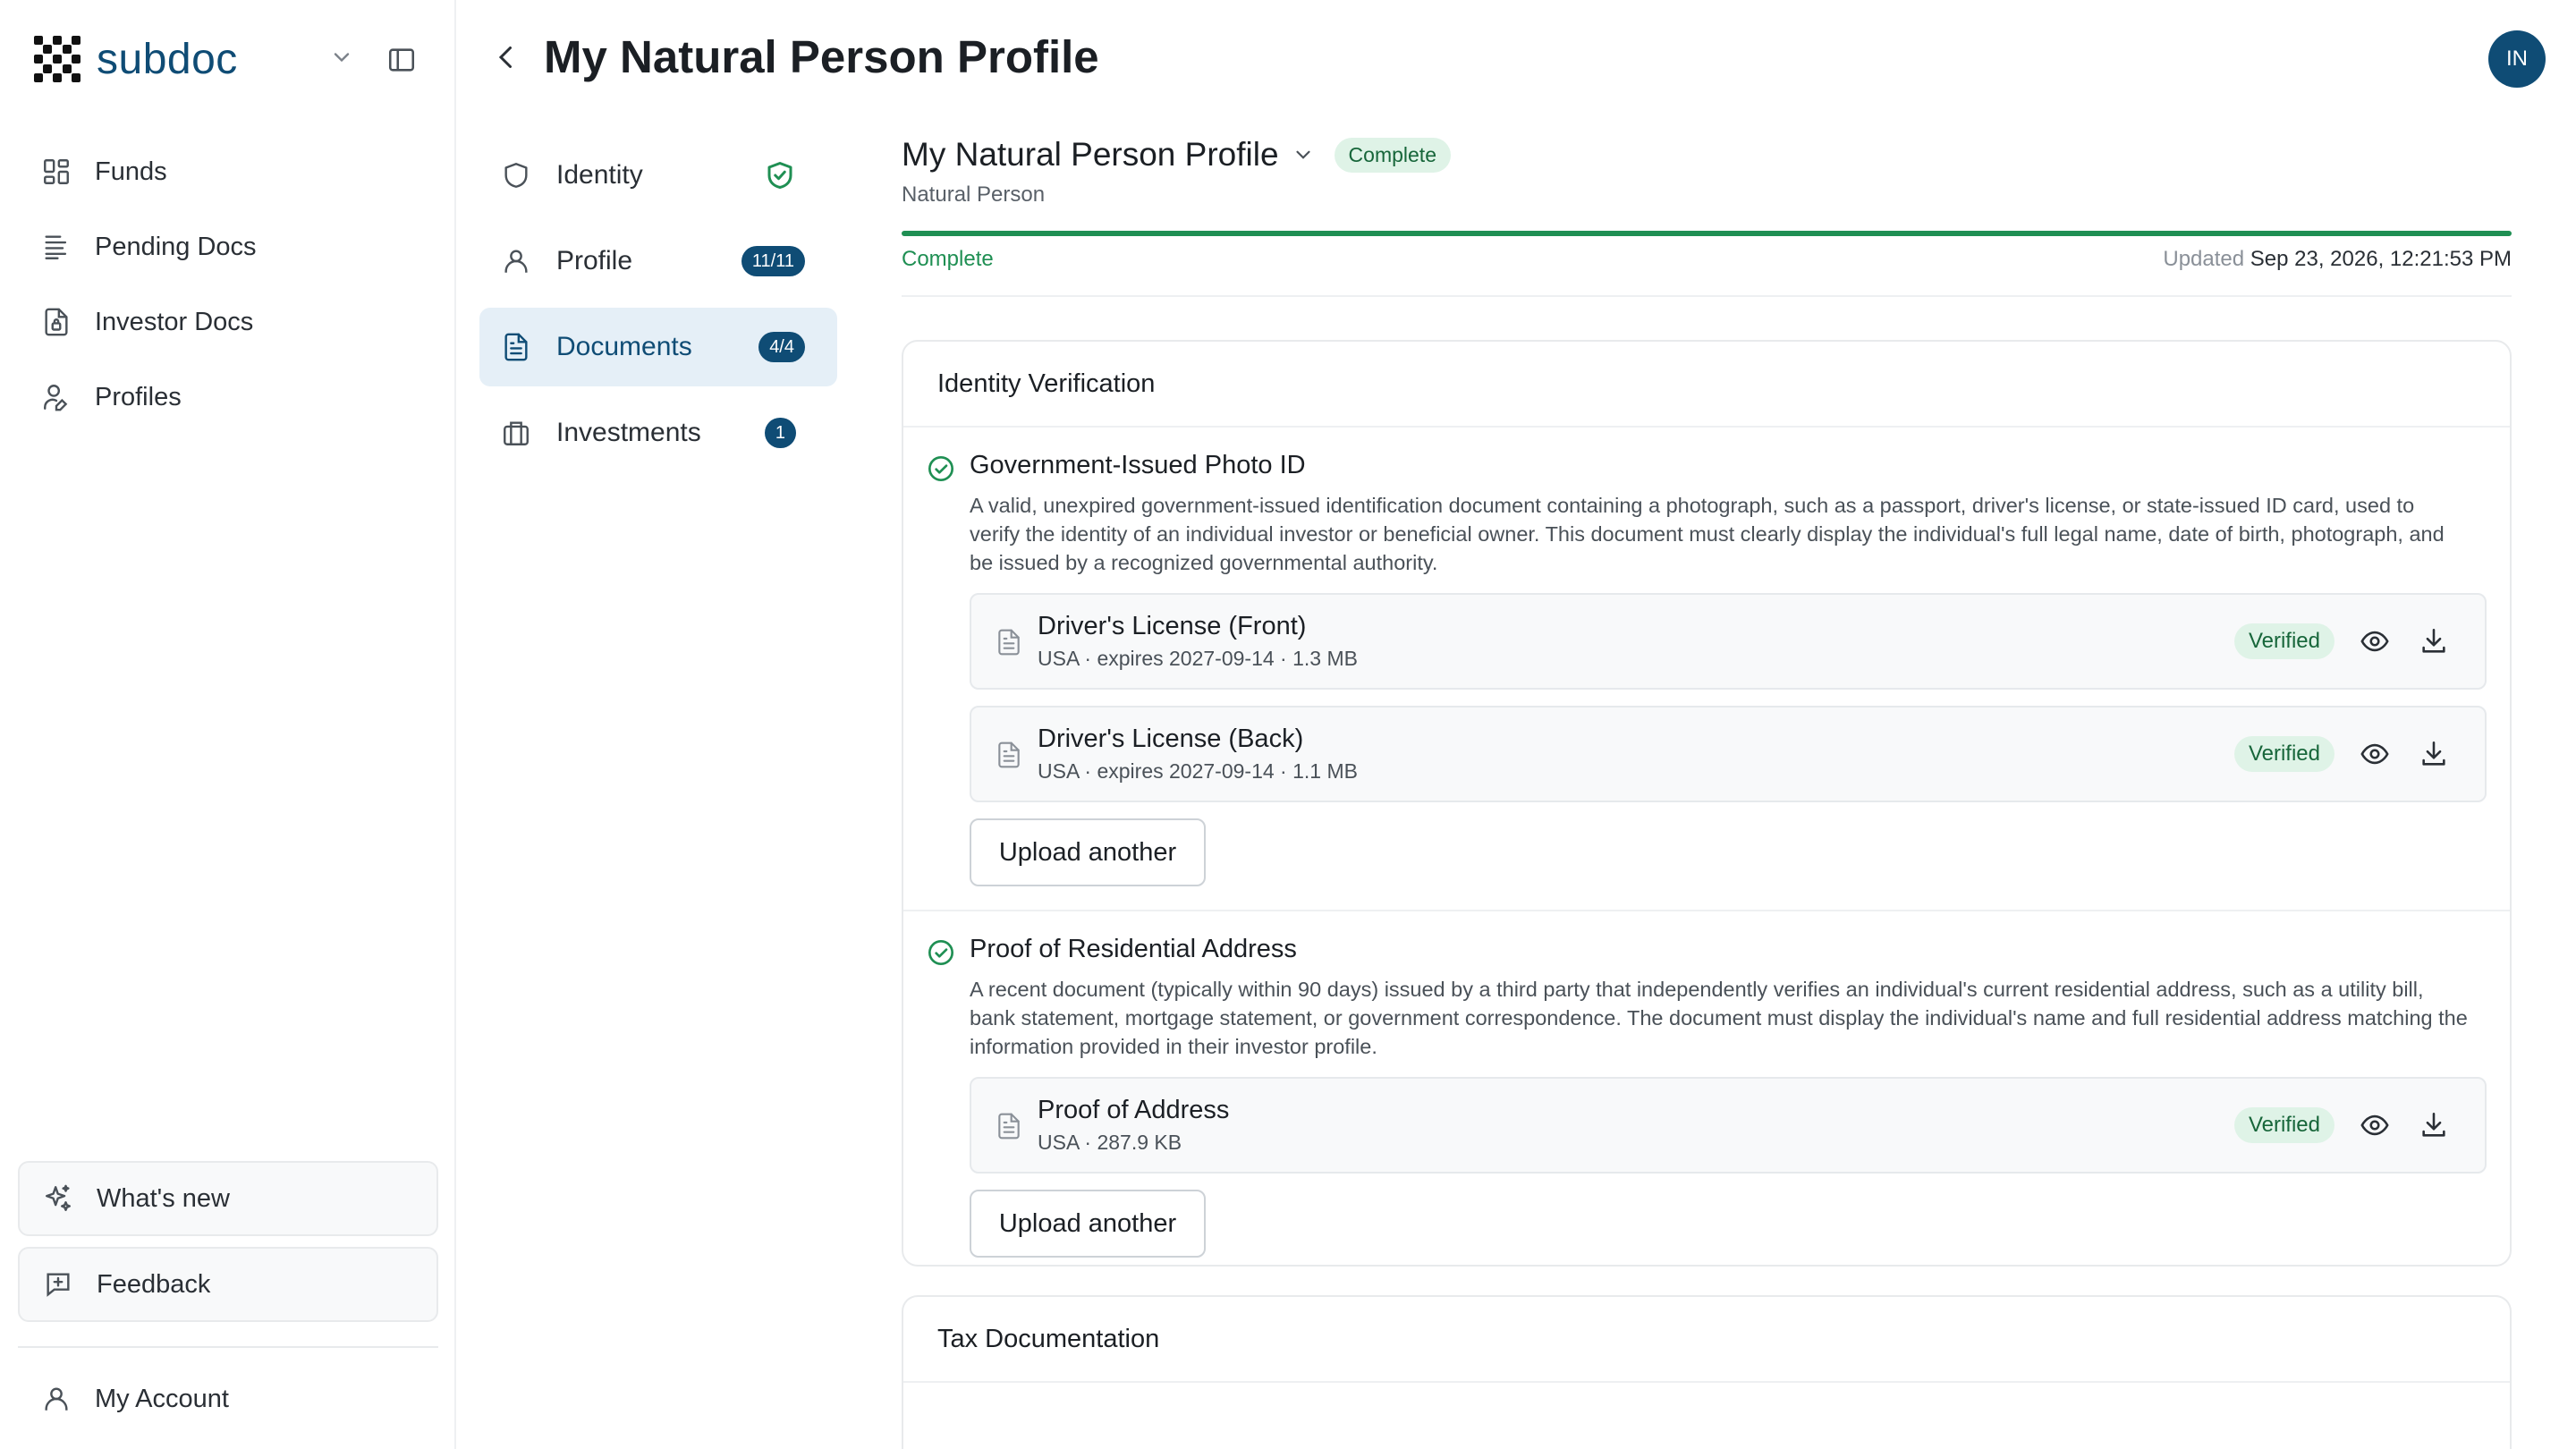 The image size is (2576, 1449). I want to click on sidebar-item-funds: Funds, so click(228, 172).